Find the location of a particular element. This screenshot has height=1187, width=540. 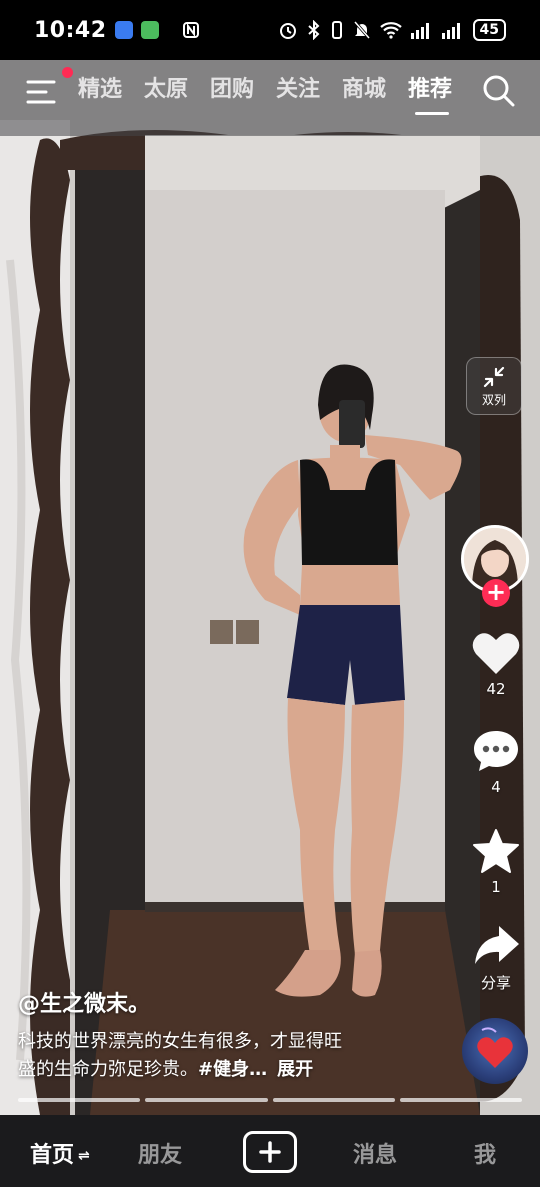

follow-button: + is located at coordinates (496, 593).